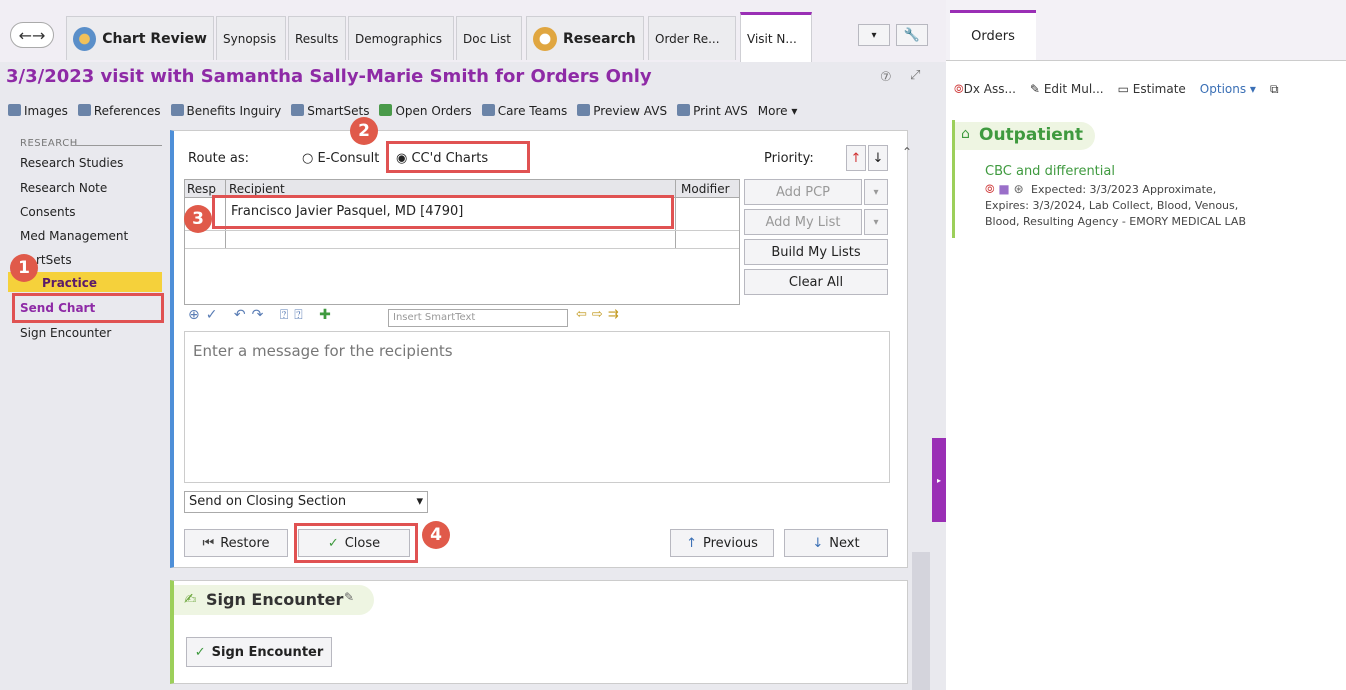  I want to click on vertical-scrollbar, so click(921, 621).